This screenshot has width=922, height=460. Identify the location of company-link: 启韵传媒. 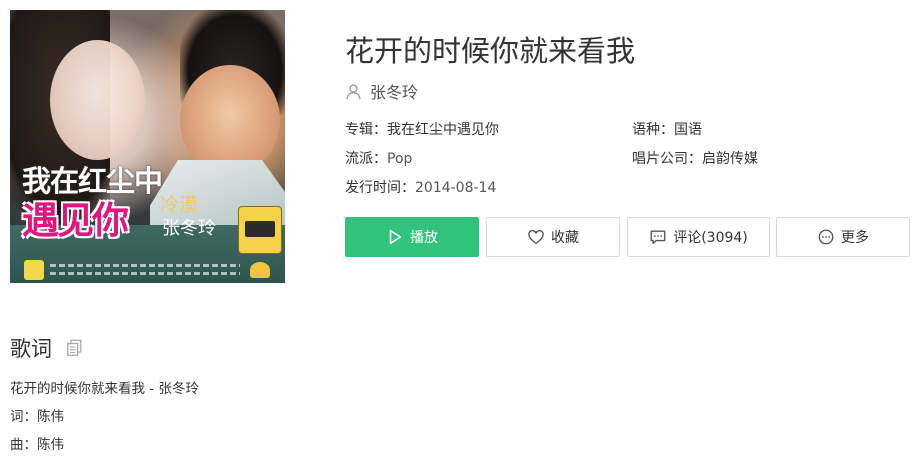
(730, 159).